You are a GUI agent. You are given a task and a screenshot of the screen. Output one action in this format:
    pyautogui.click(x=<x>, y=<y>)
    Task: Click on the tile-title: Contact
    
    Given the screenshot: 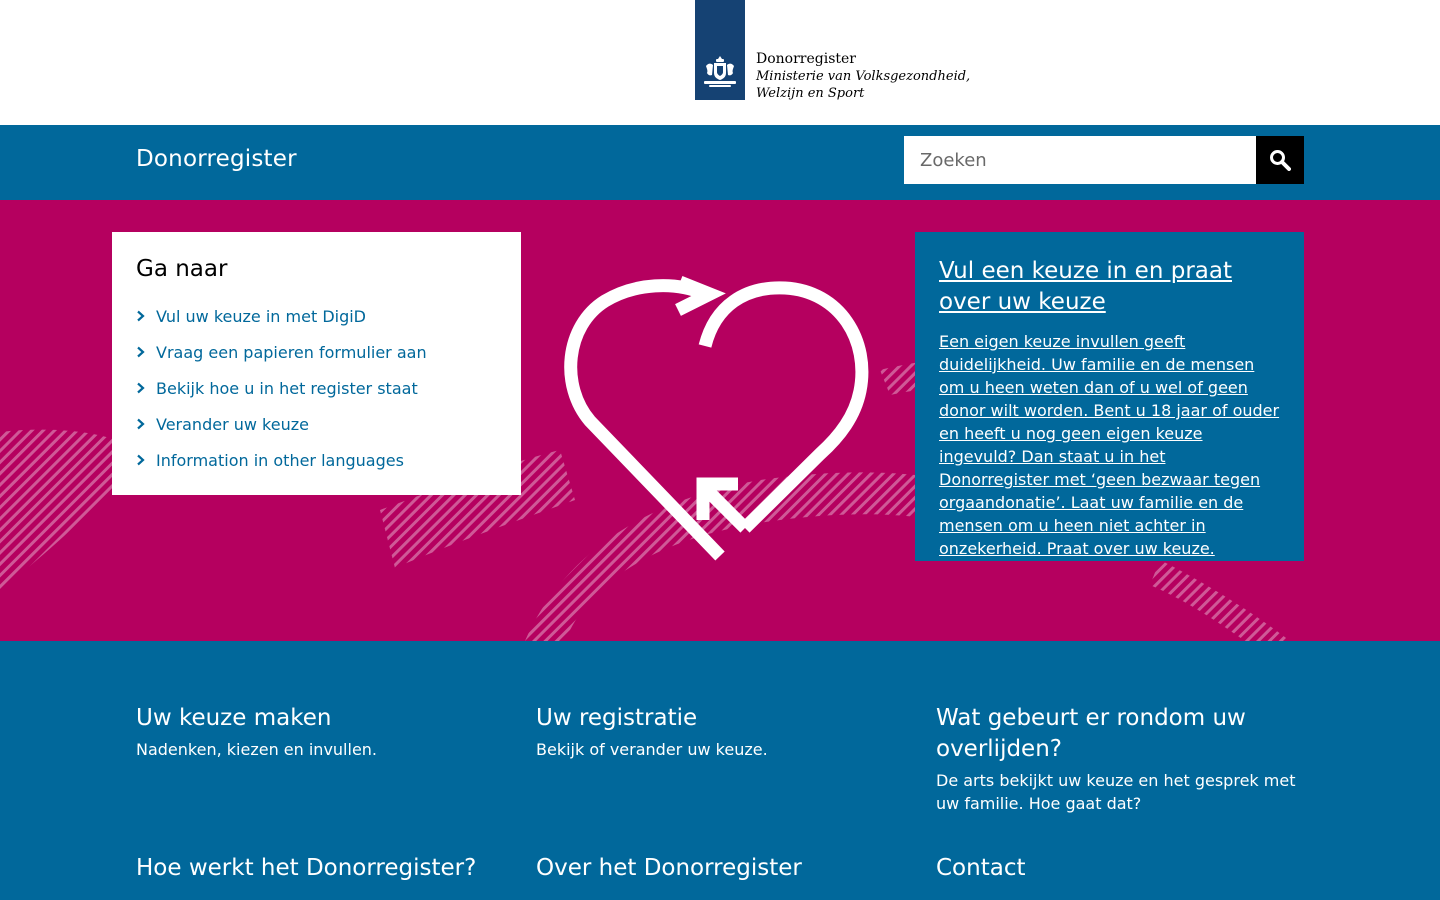 What is the action you would take?
    pyautogui.click(x=1121, y=868)
    